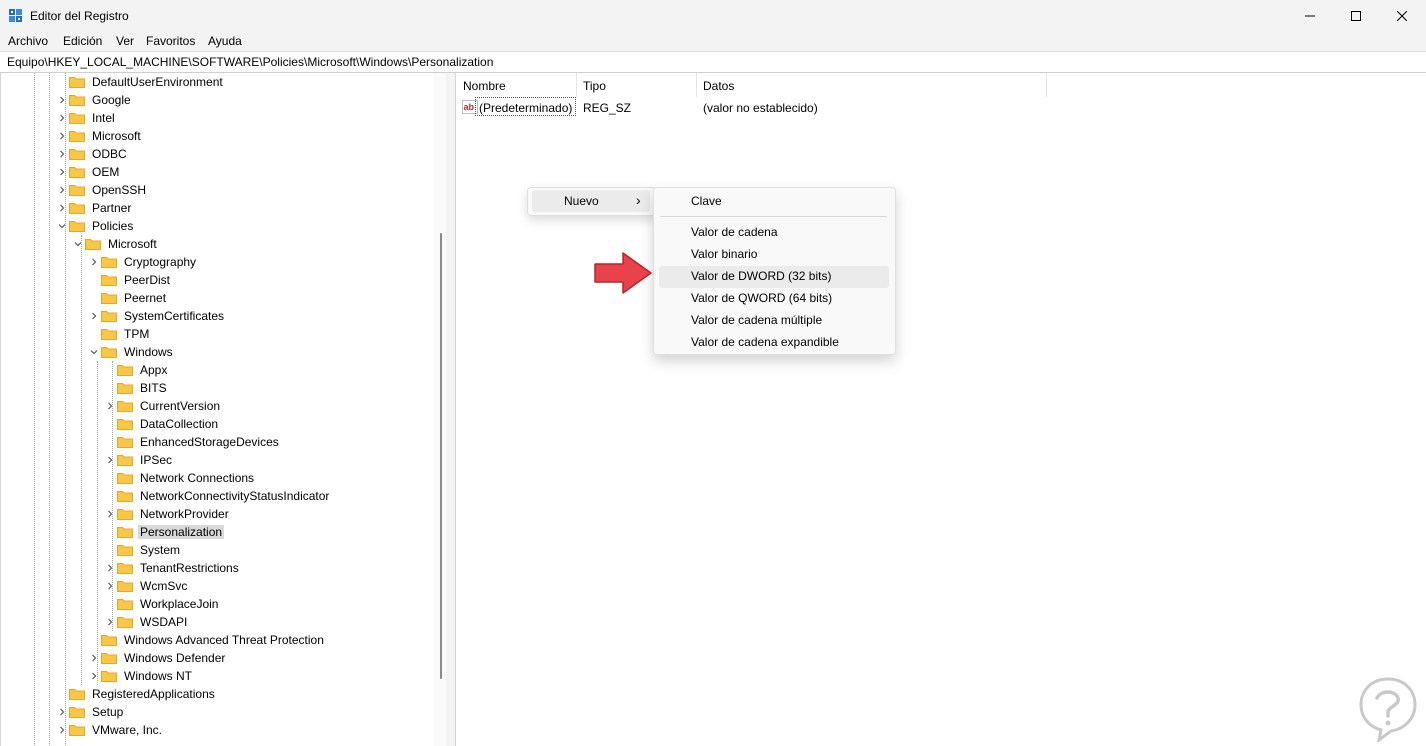 The width and height of the screenshot is (1426, 746). What do you see at coordinates (225, 41) in the screenshot?
I see `menu-ayuda: Ayuda` at bounding box center [225, 41].